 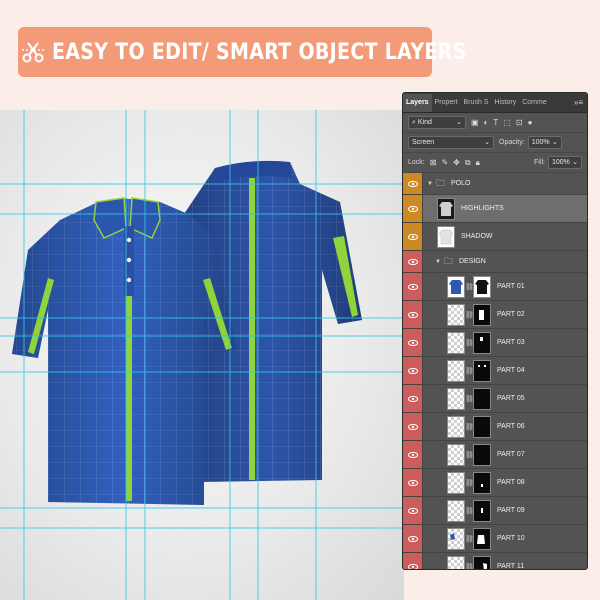 What do you see at coordinates (495, 237) in the screenshot?
I see `layer-shadow: SHADOW` at bounding box center [495, 237].